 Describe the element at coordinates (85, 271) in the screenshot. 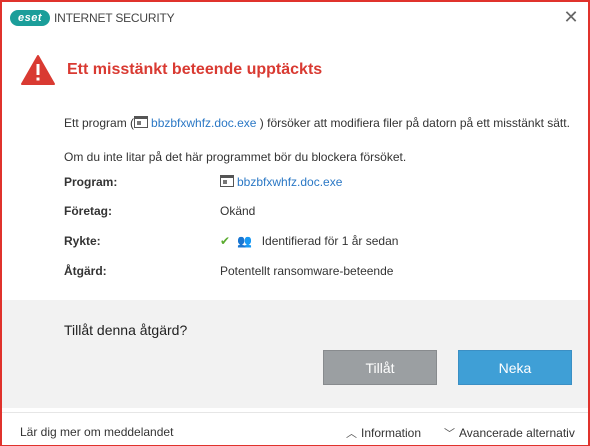

I see `action-label: Åtgärd:` at that location.